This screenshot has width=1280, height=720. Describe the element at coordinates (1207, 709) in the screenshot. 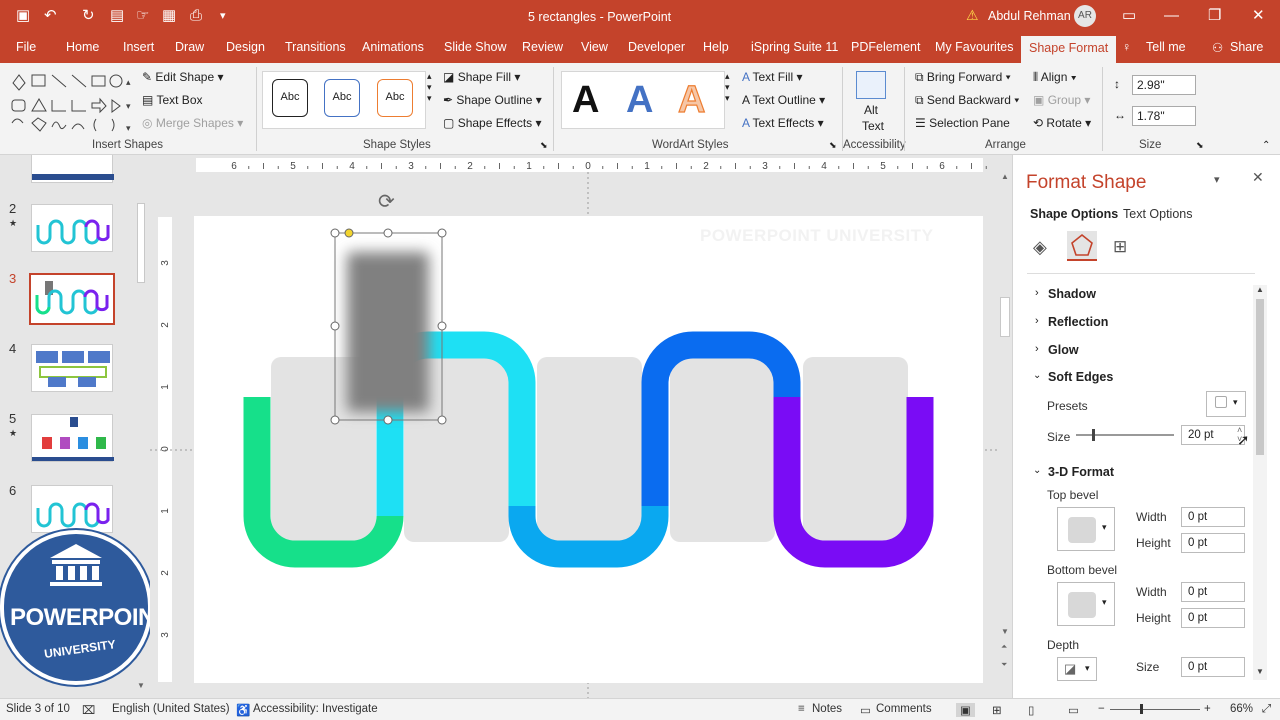

I see `zoom-in-icon: +` at that location.